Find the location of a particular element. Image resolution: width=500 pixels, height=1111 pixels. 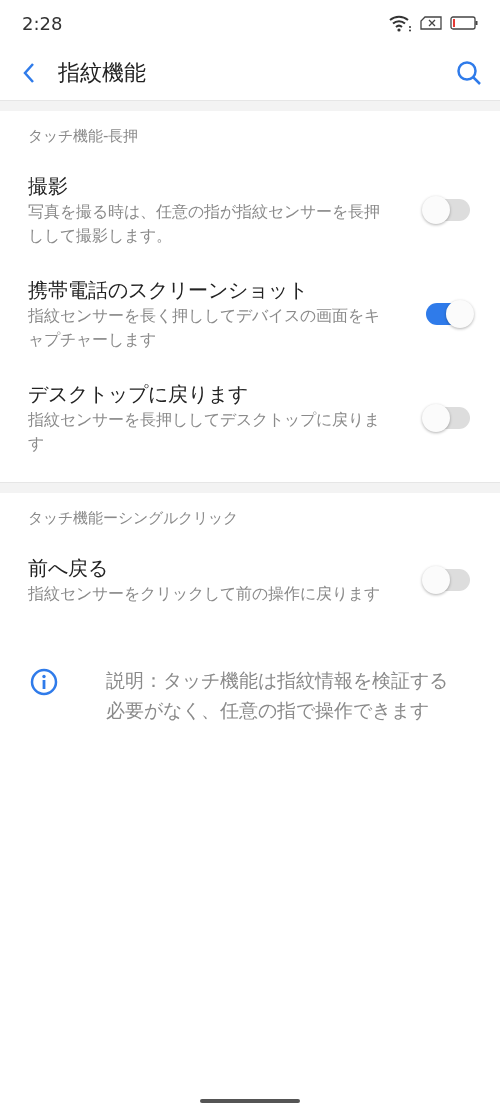

back-icon is located at coordinates (29, 73).